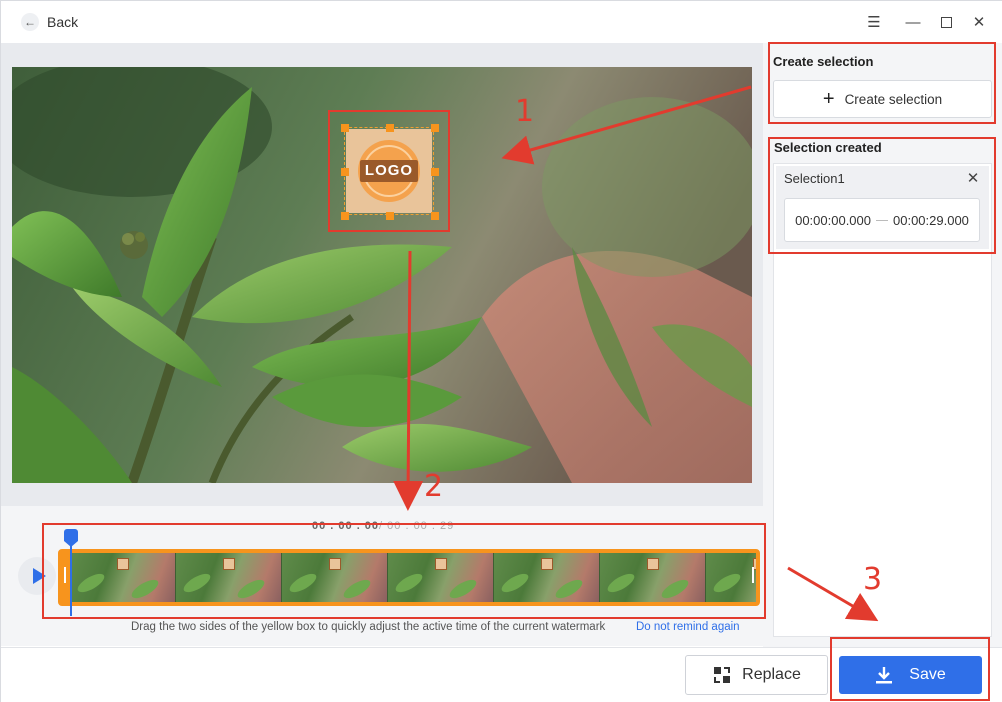 This screenshot has width=1002, height=702. Describe the element at coordinates (873, 579) in the screenshot. I see `step-number-3: 3` at that location.